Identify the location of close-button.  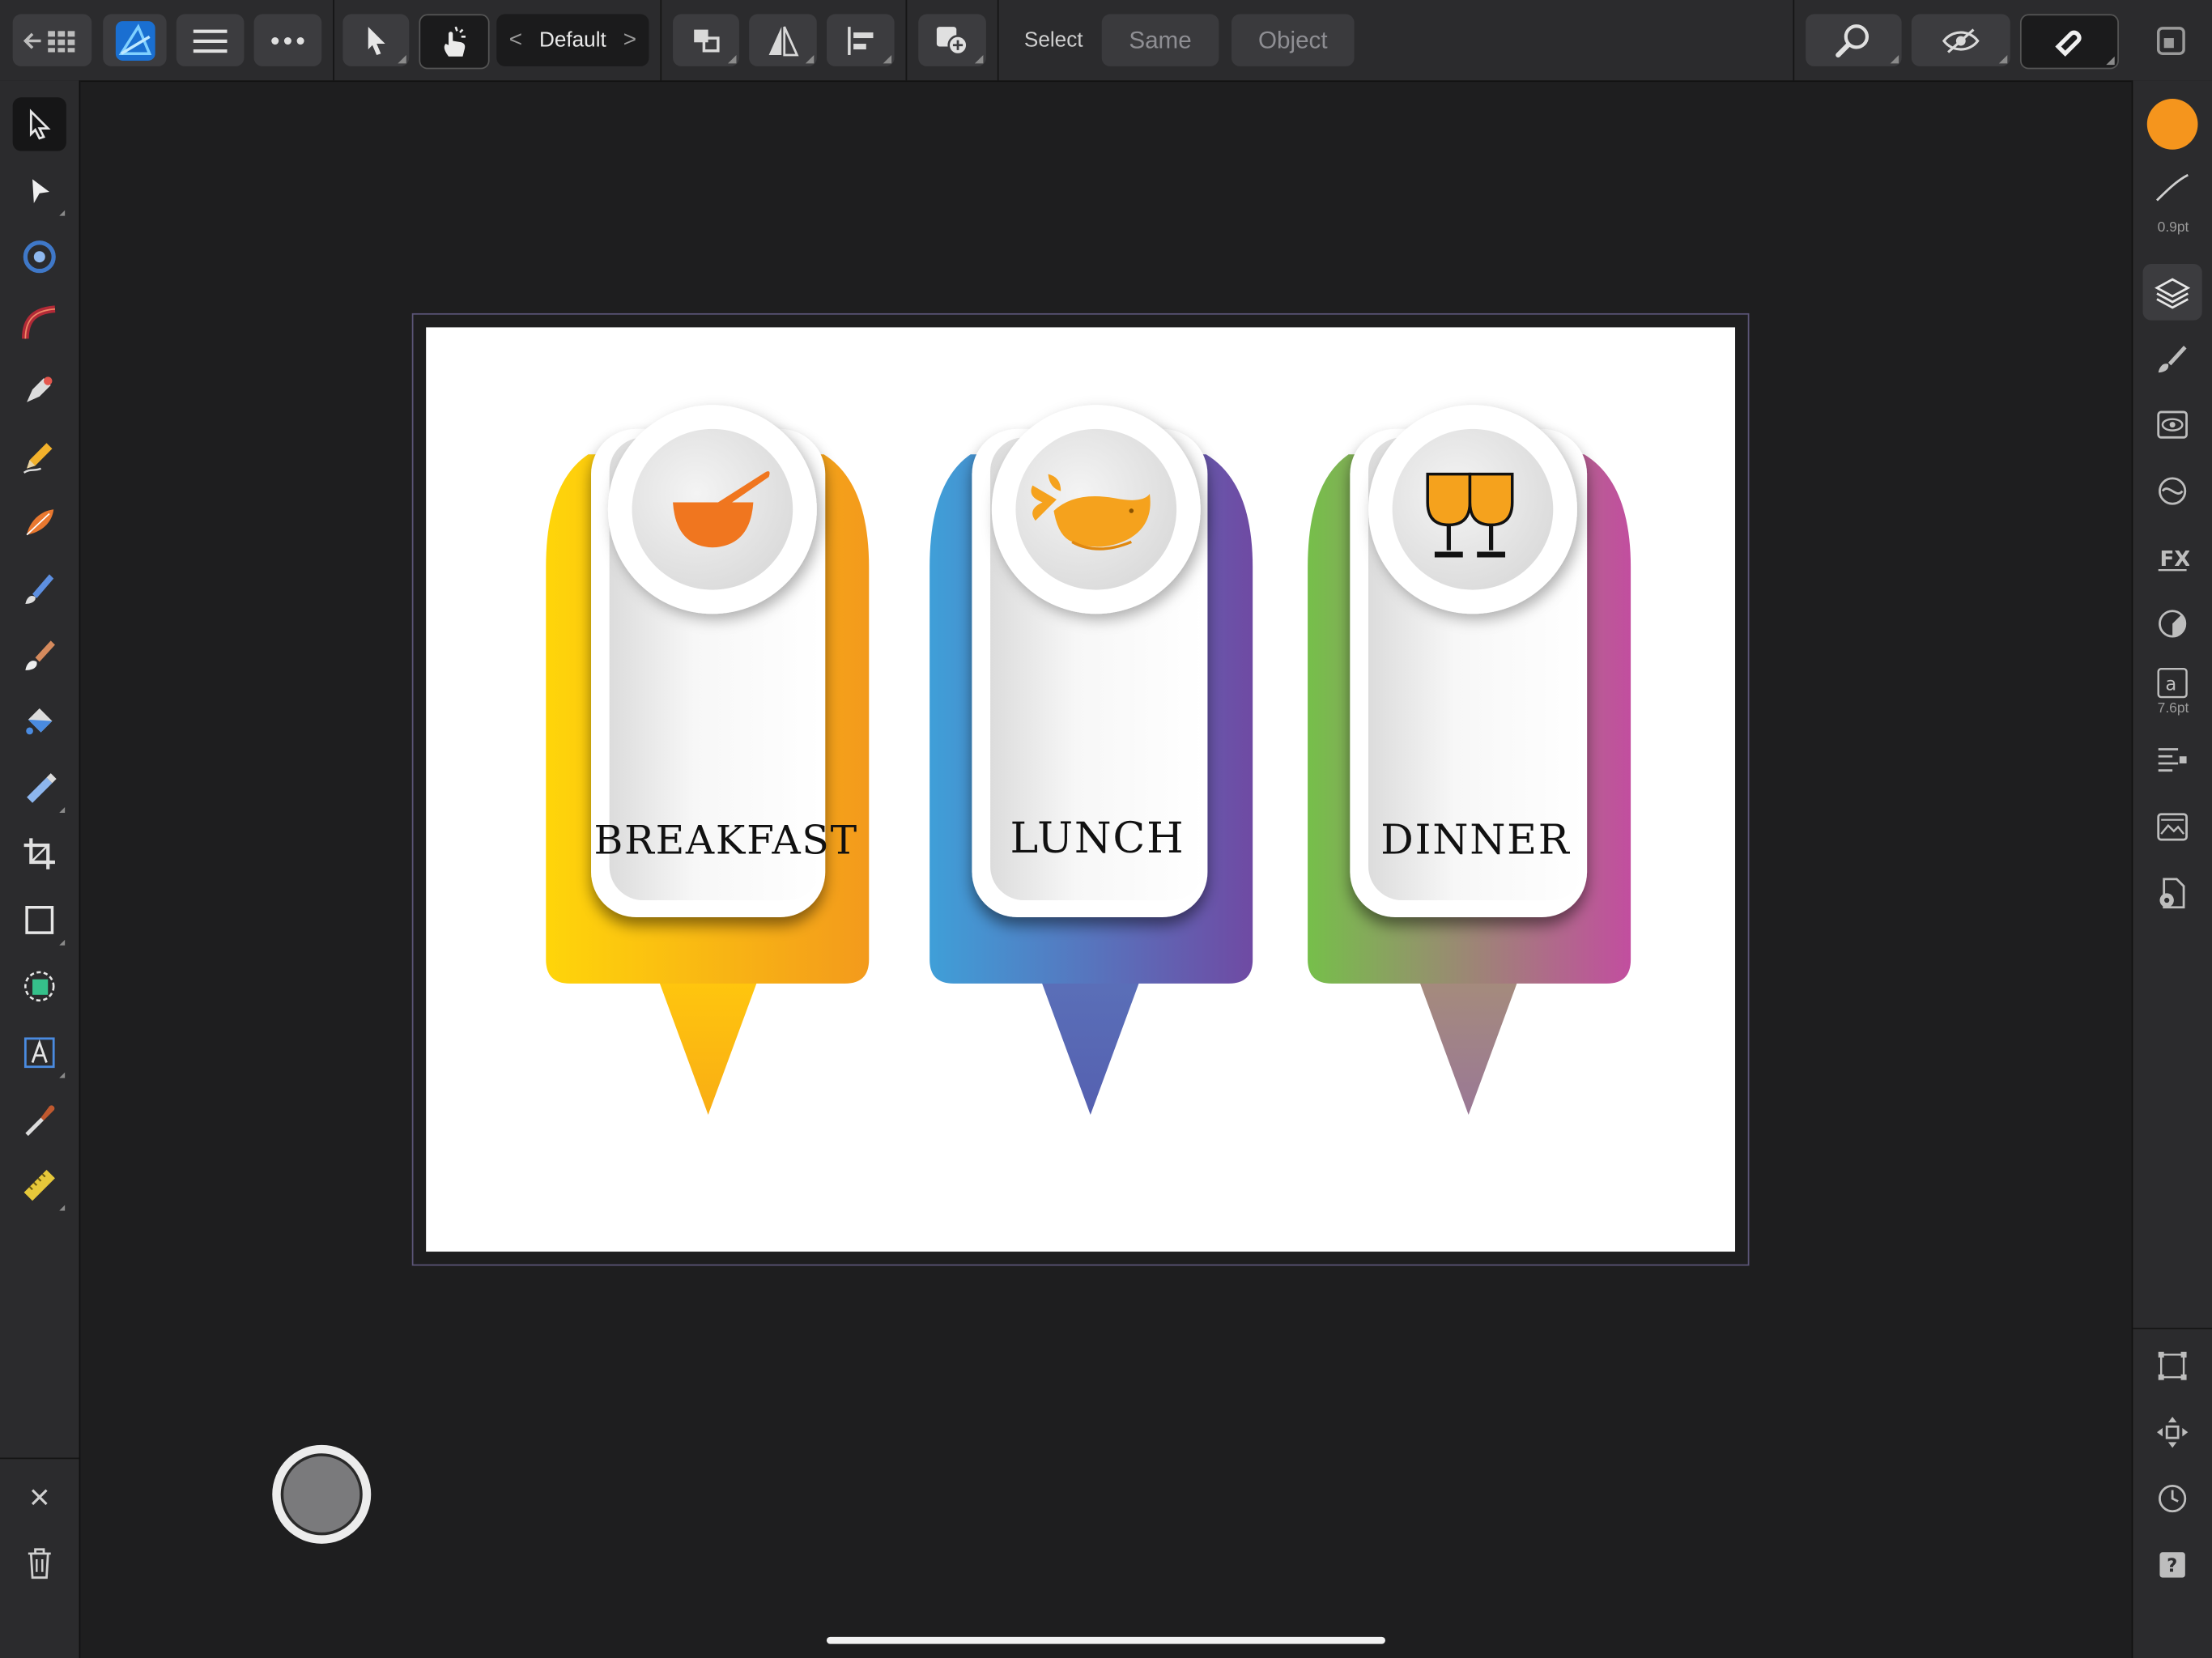
(39, 1497).